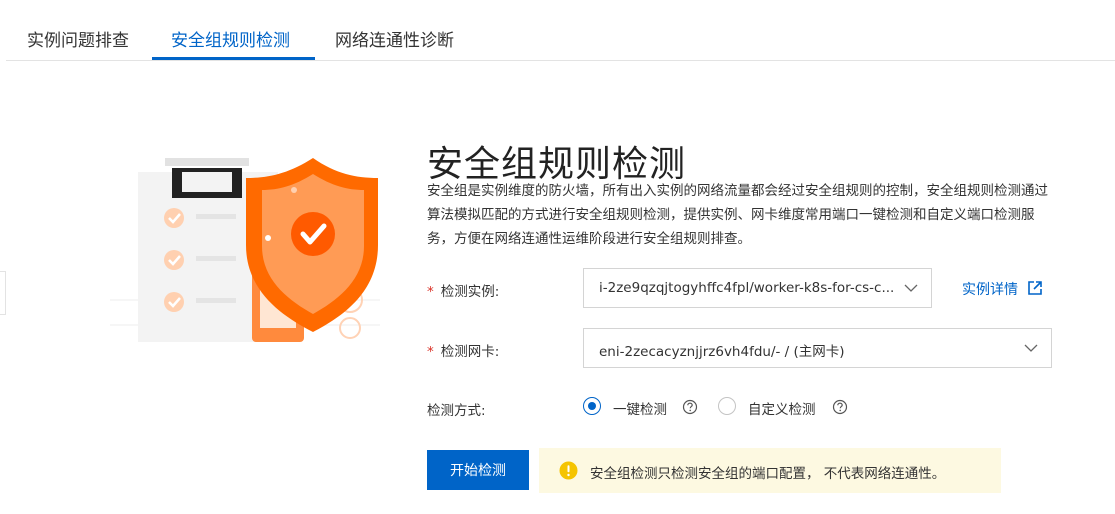  What do you see at coordinates (463, 292) in the screenshot?
I see `instance-label: * 检测实例:` at bounding box center [463, 292].